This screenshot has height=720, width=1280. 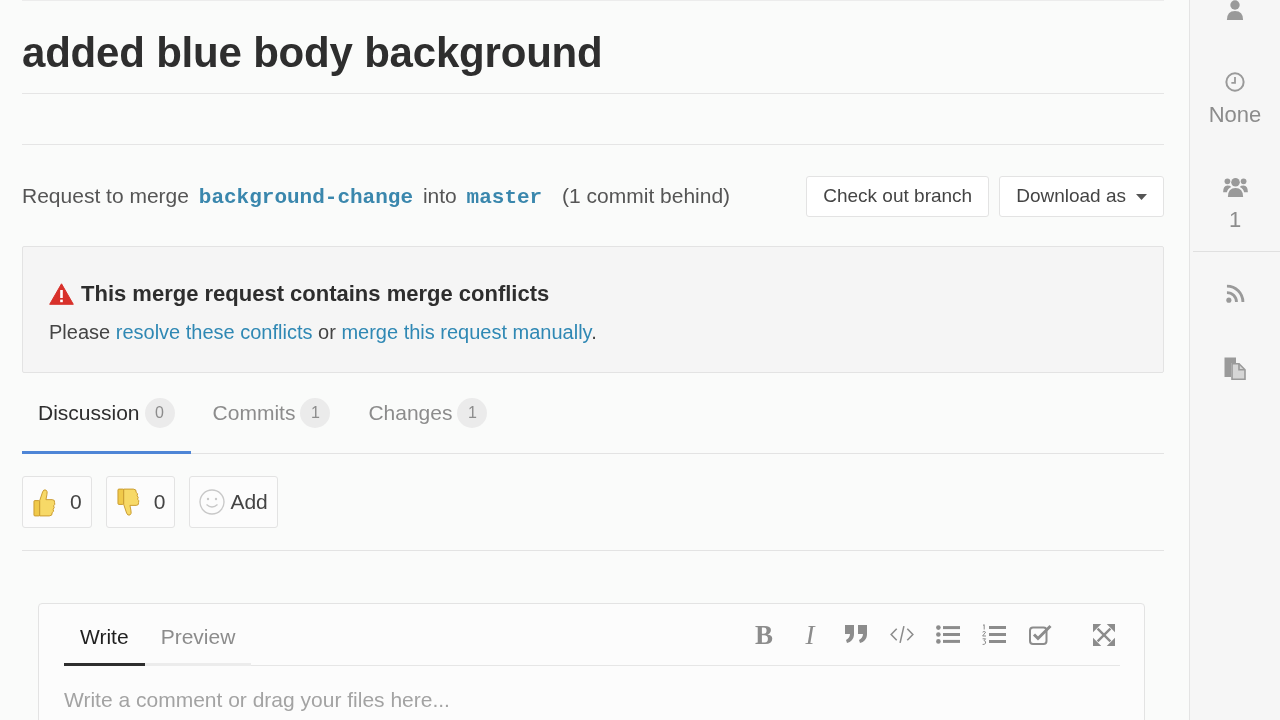 I want to click on merge-request-tab: Changes 1, so click(x=428, y=413).